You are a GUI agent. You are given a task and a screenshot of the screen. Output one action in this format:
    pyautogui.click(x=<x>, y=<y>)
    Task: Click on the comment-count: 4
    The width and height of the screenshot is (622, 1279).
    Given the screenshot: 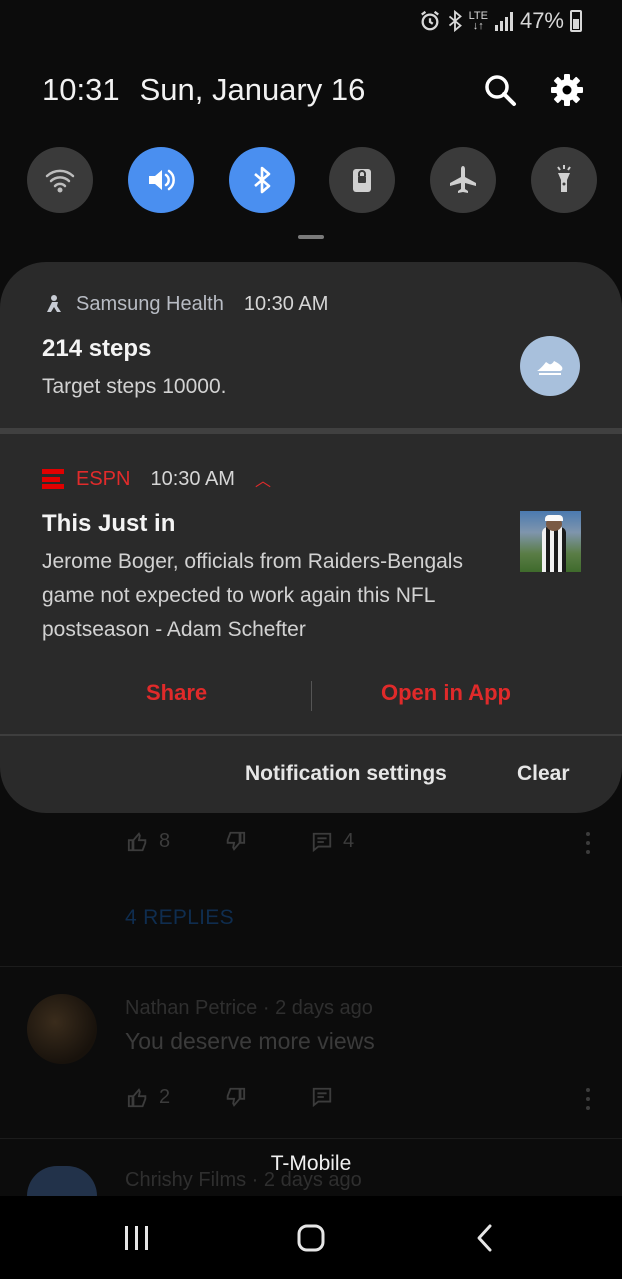 What is the action you would take?
    pyautogui.click(x=349, y=841)
    